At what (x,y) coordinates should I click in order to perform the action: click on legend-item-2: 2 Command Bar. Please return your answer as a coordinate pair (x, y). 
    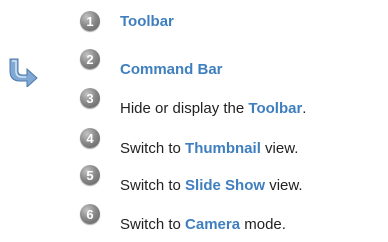
    Looking at the image, I should click on (151, 63).